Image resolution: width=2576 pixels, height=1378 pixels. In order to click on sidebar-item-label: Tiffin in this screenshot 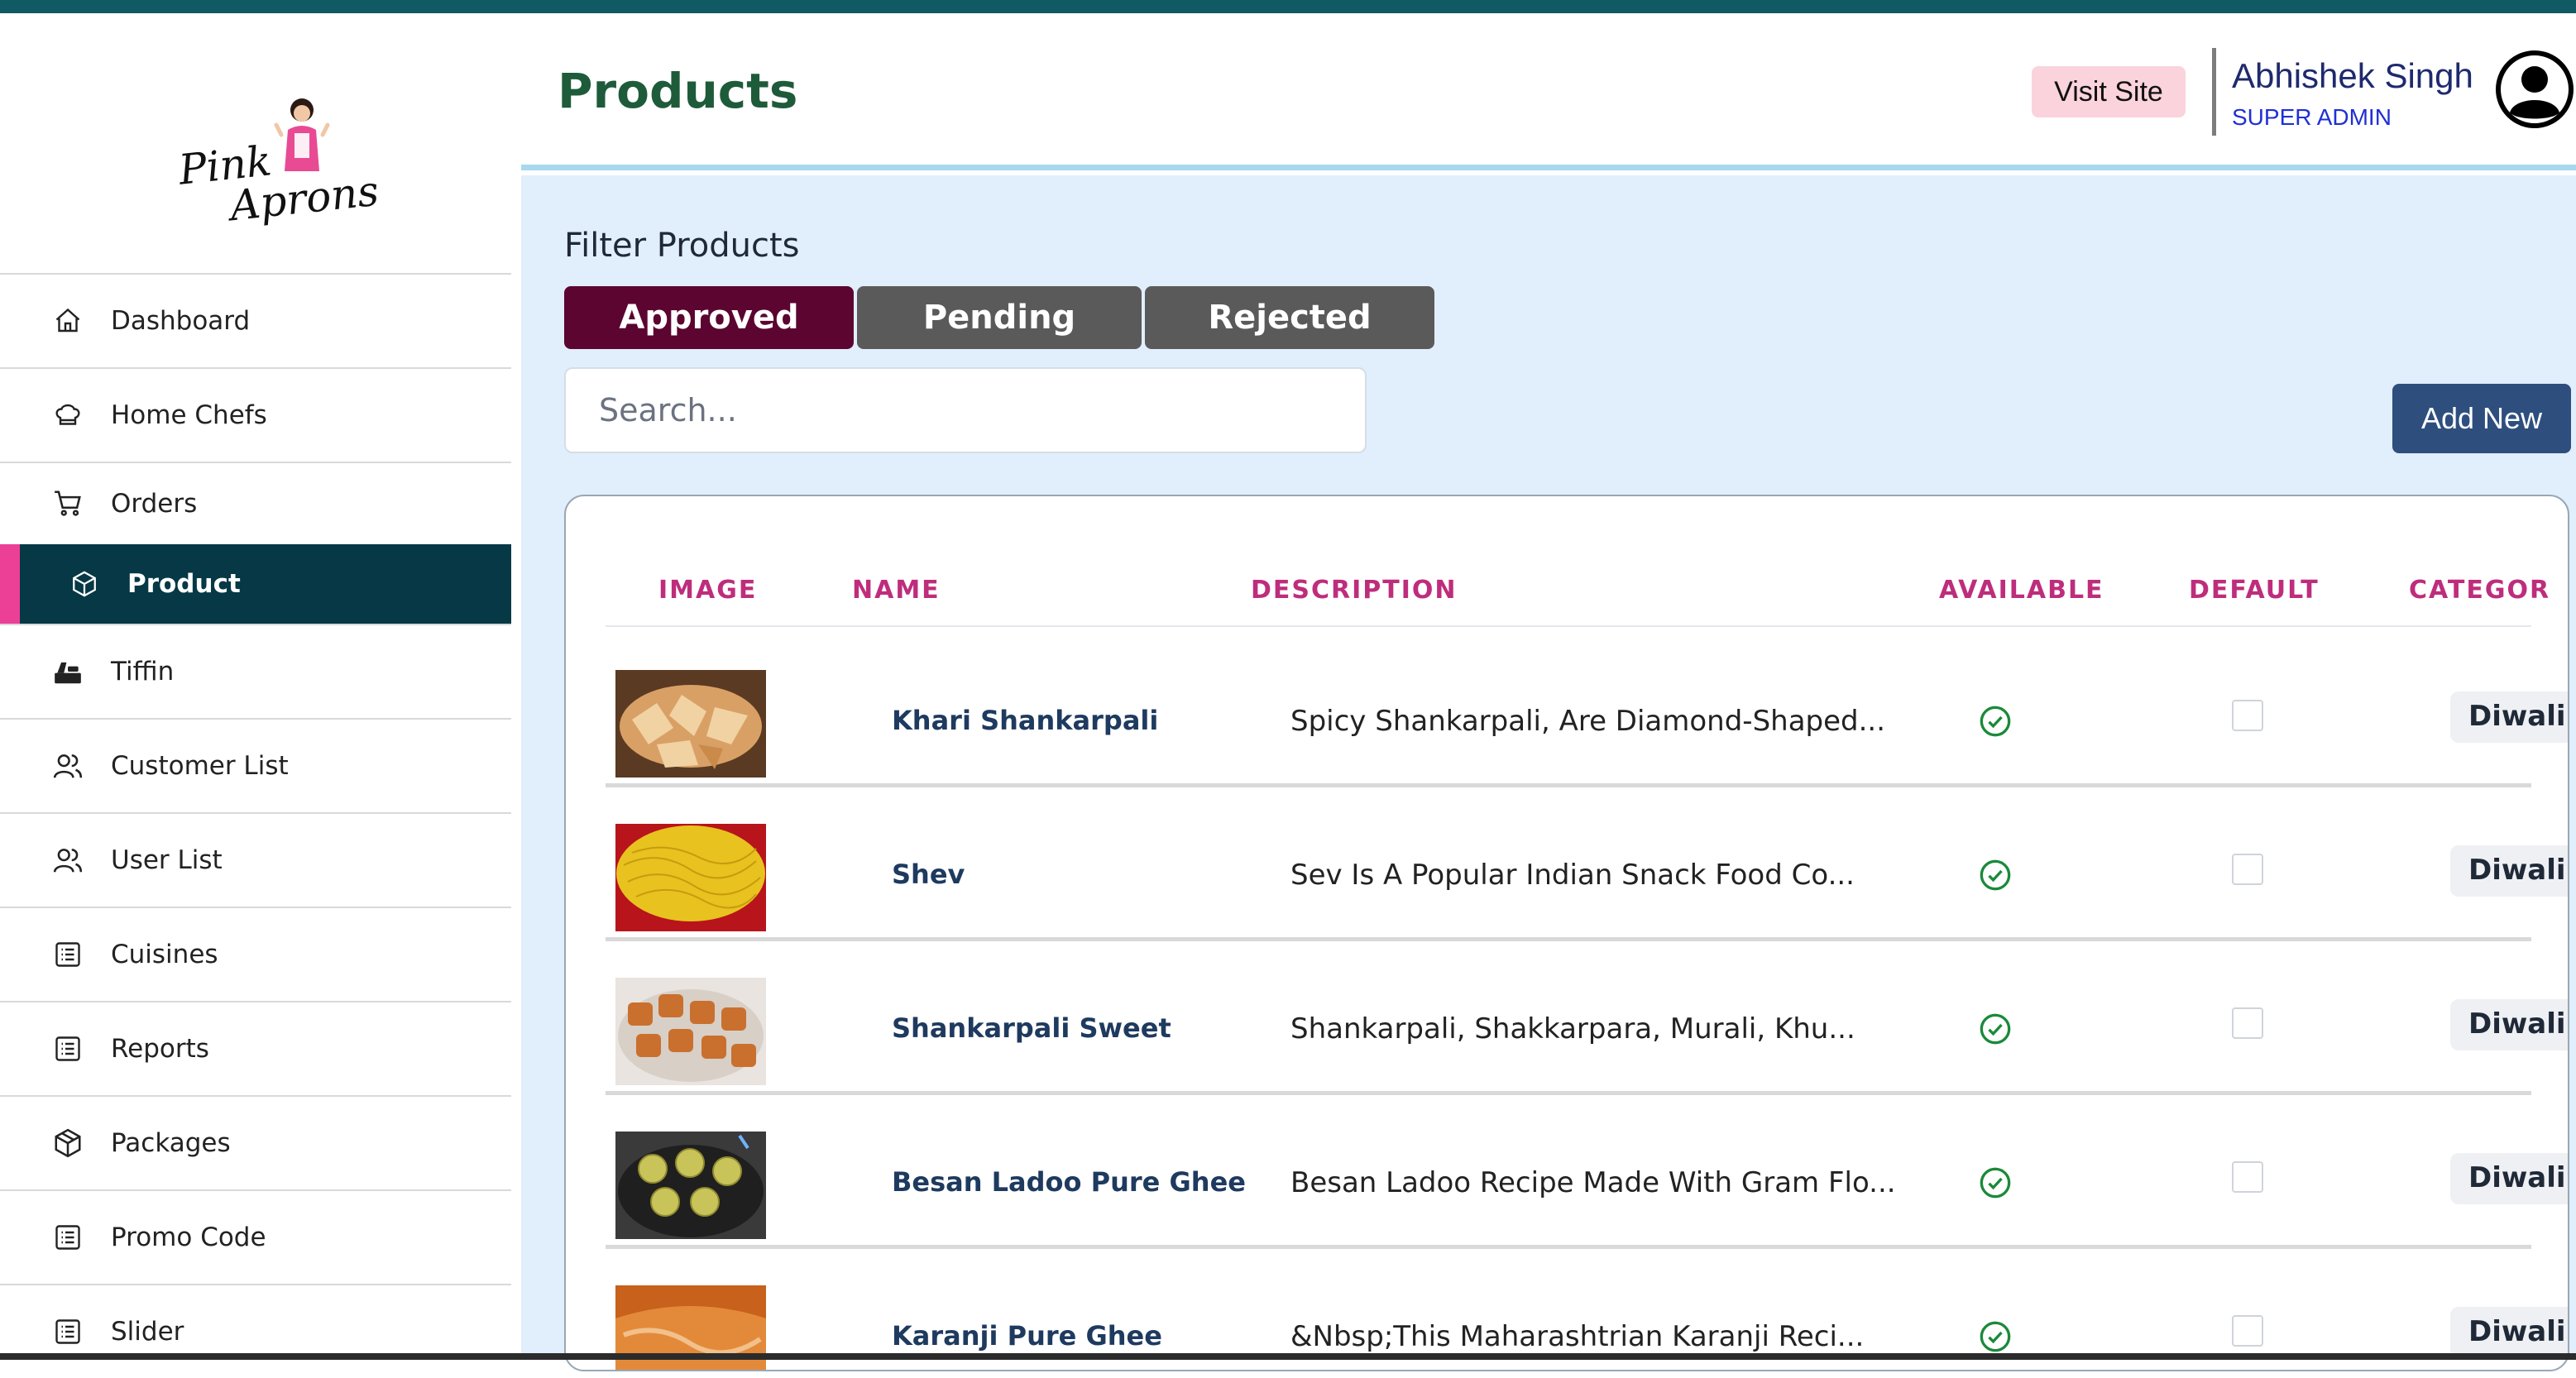, I will do `click(143, 672)`.